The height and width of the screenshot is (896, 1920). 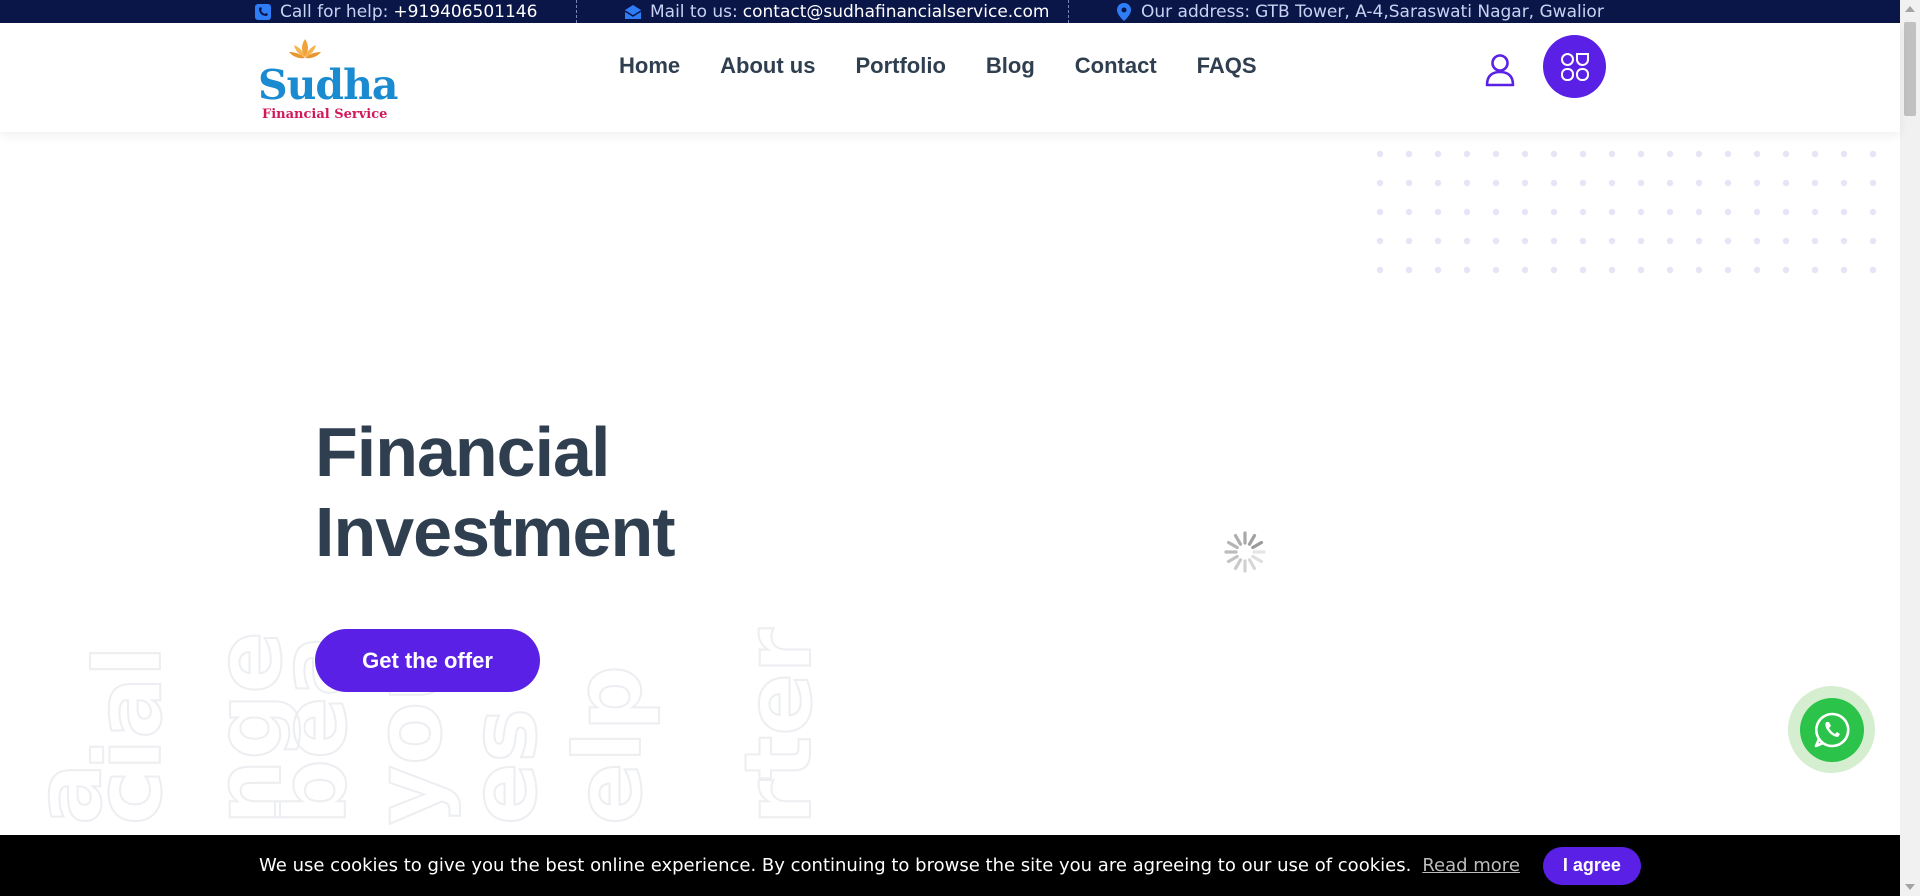 What do you see at coordinates (633, 12) in the screenshot?
I see `envelope-icon` at bounding box center [633, 12].